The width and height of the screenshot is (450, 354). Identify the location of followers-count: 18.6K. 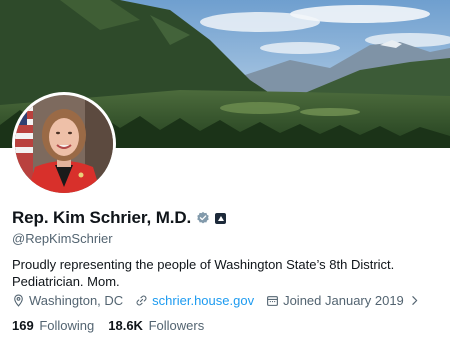
(125, 325).